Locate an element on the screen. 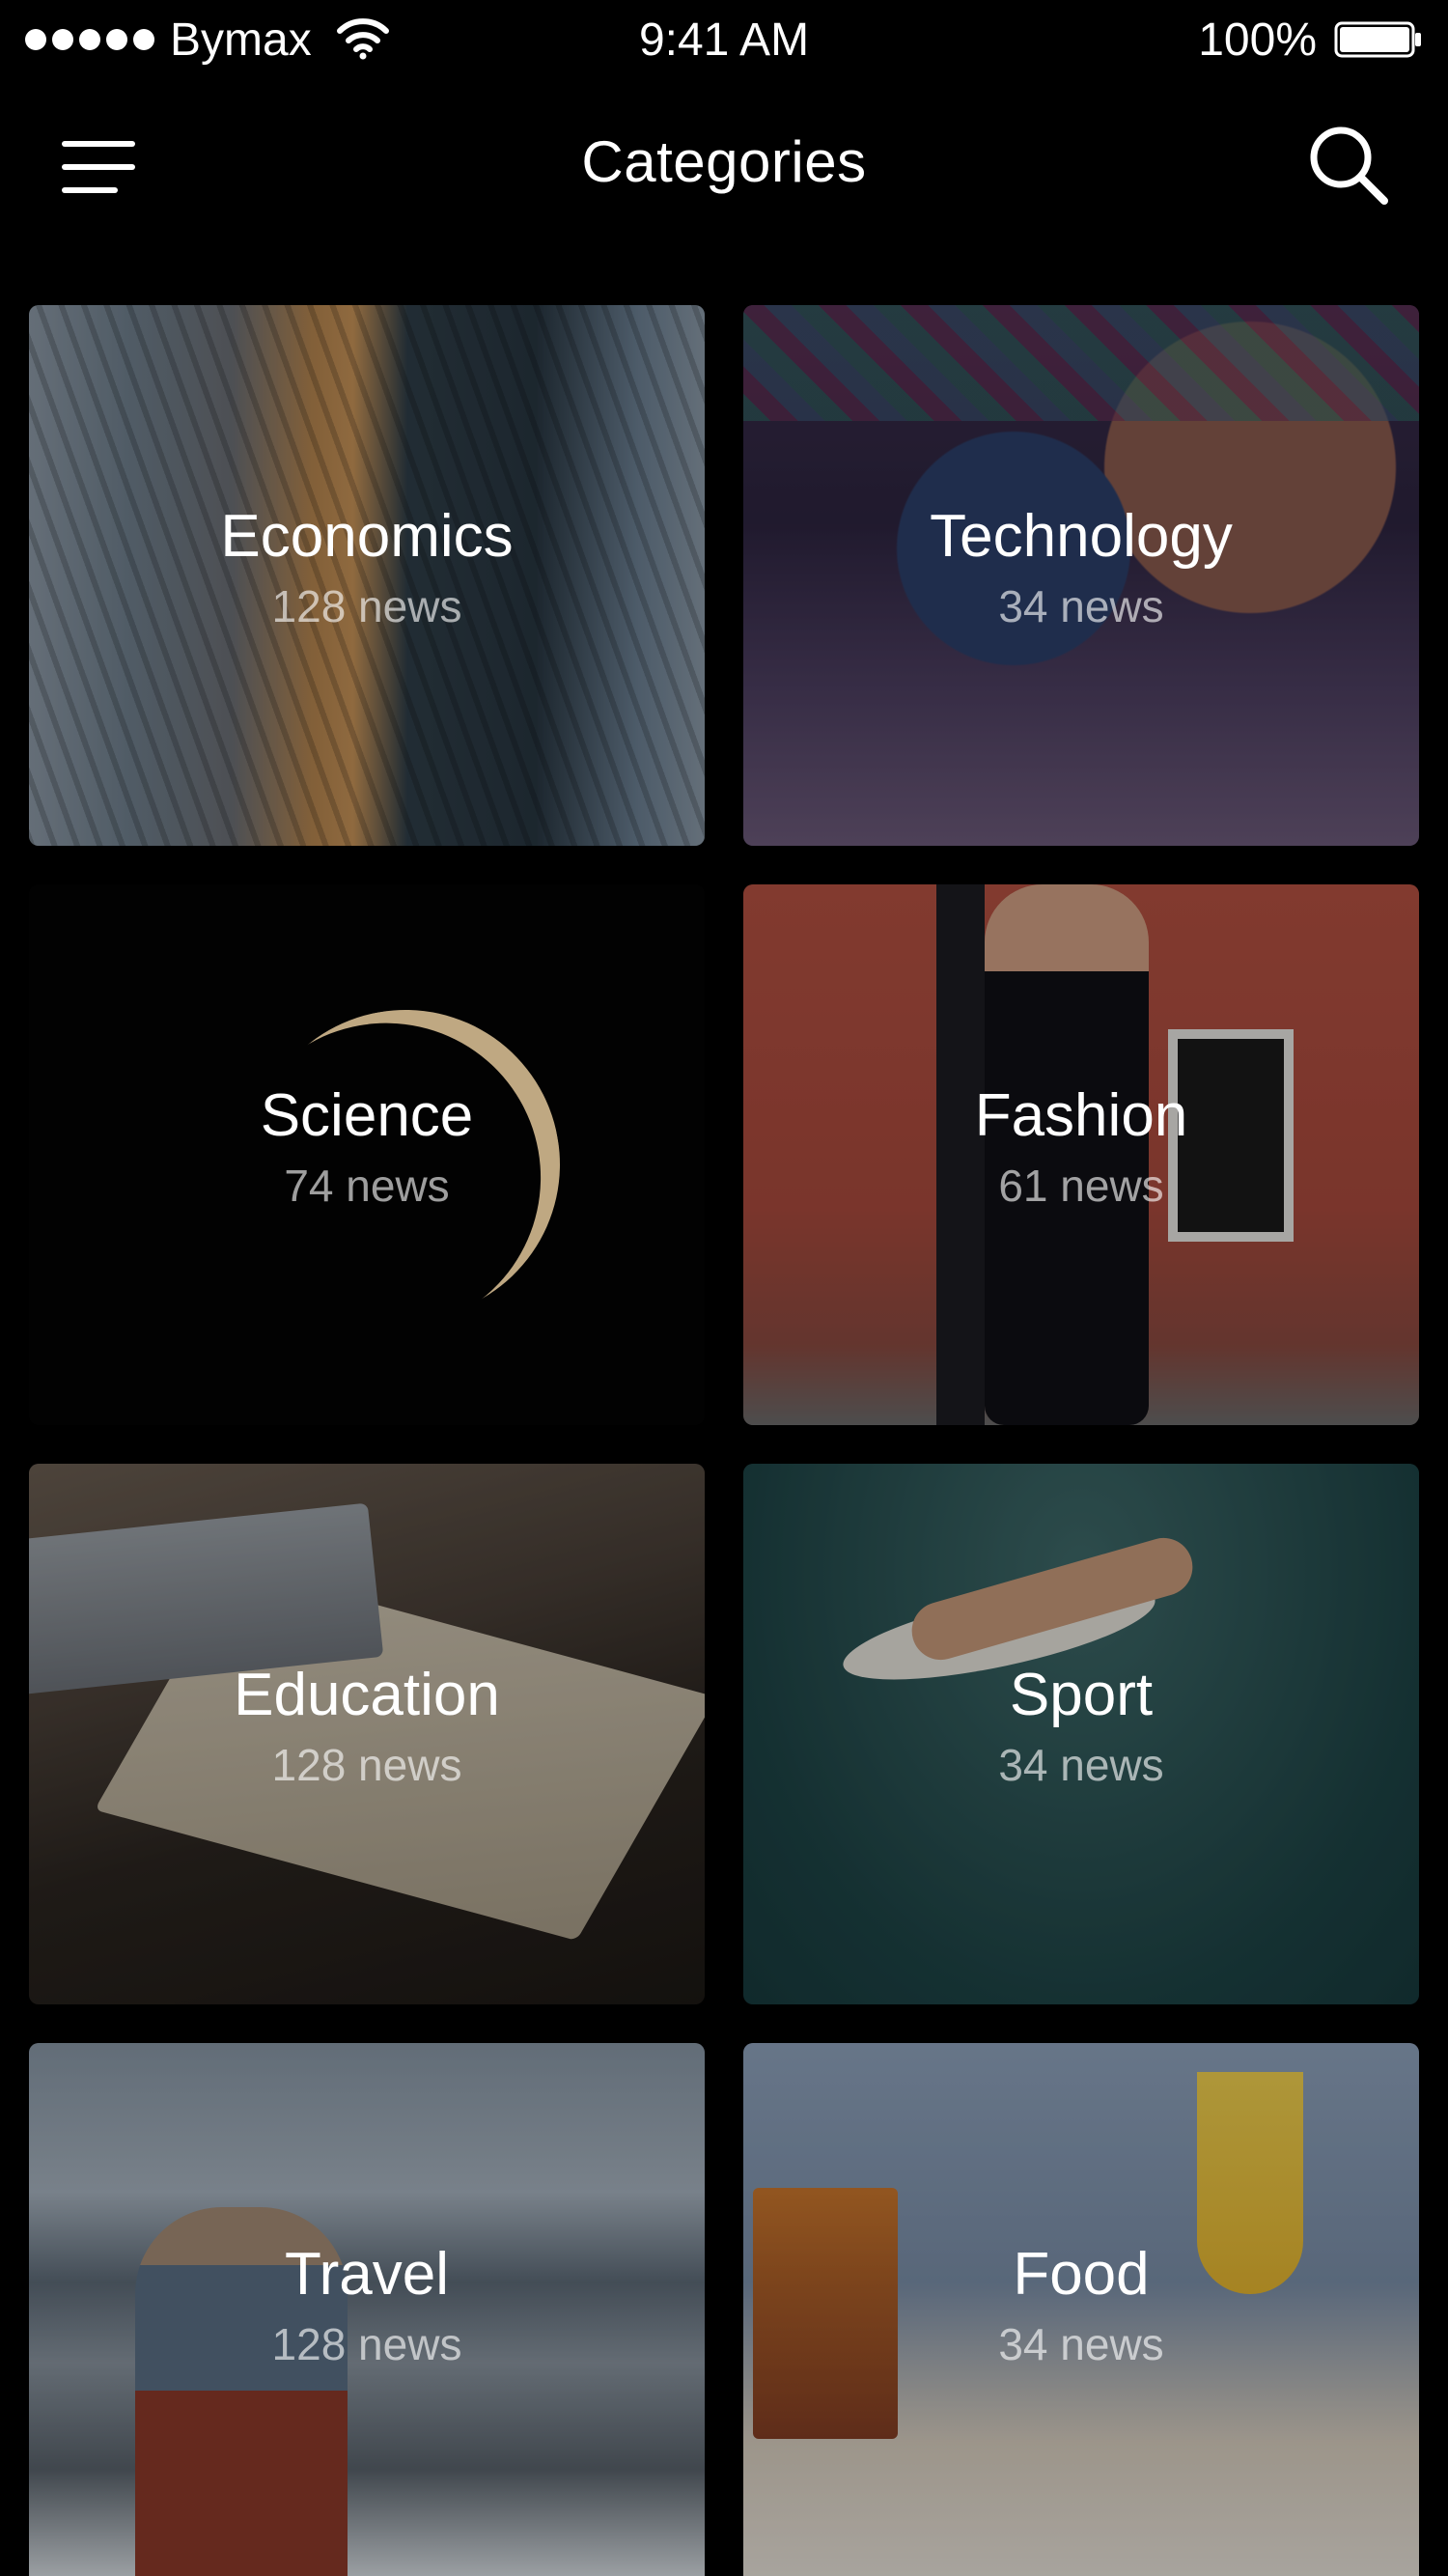 This screenshot has height=2576, width=1448. page-title: Categories is located at coordinates (724, 162).